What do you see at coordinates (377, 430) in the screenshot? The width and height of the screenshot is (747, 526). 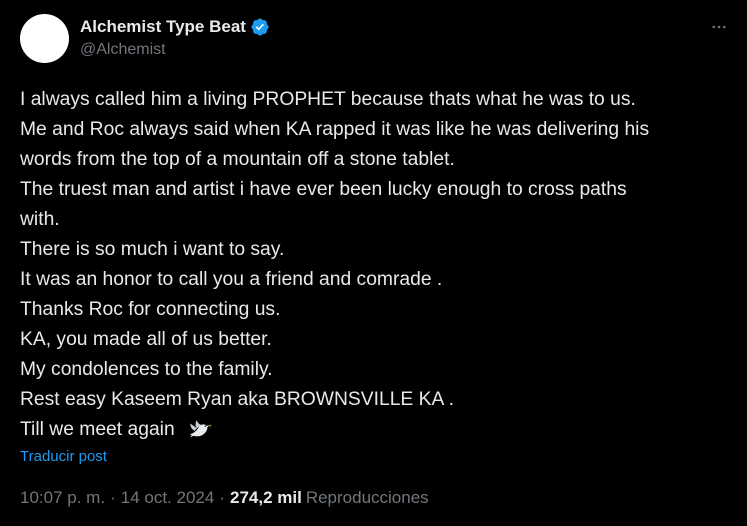 I see `tweet-last-line: Till we meet again` at bounding box center [377, 430].